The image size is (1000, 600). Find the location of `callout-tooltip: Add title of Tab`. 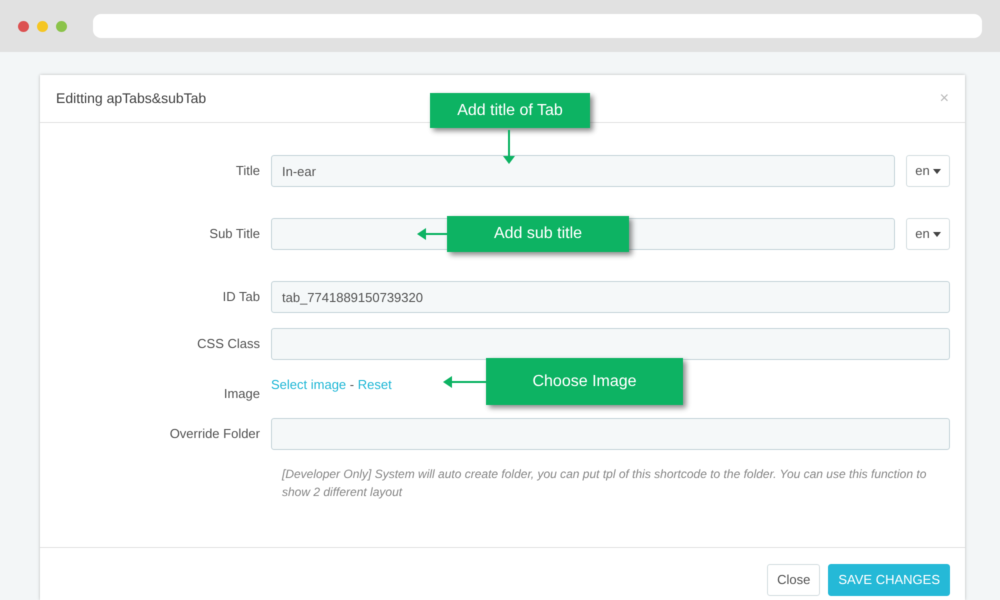

callout-tooltip: Add title of Tab is located at coordinates (510, 110).